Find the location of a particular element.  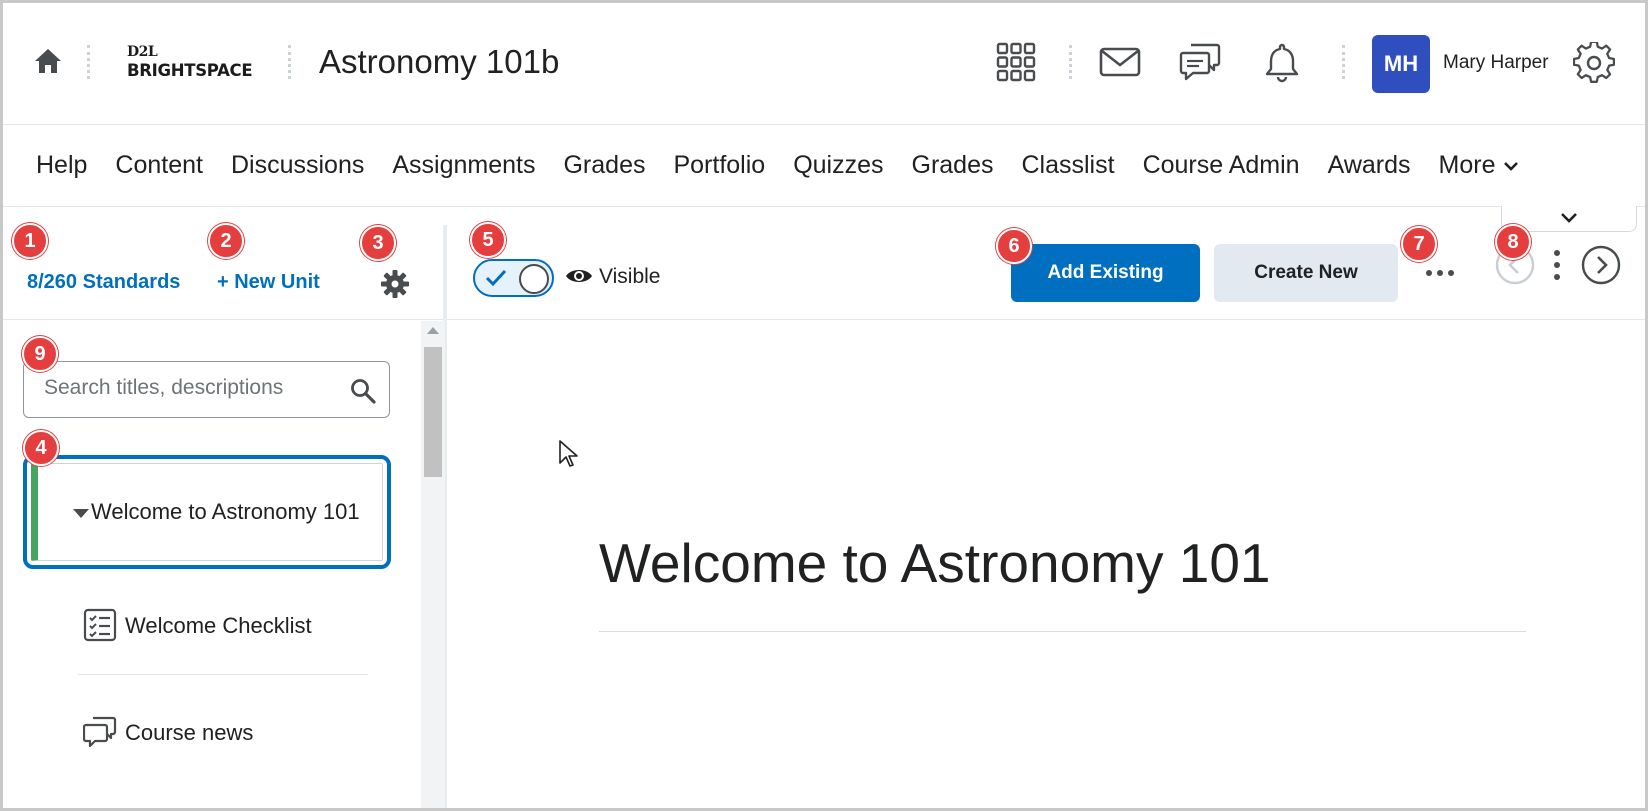

scrollbar-thumb is located at coordinates (433, 412).